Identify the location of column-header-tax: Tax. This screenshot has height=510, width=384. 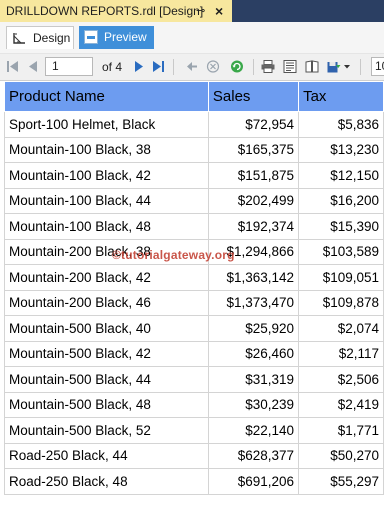
(341, 96).